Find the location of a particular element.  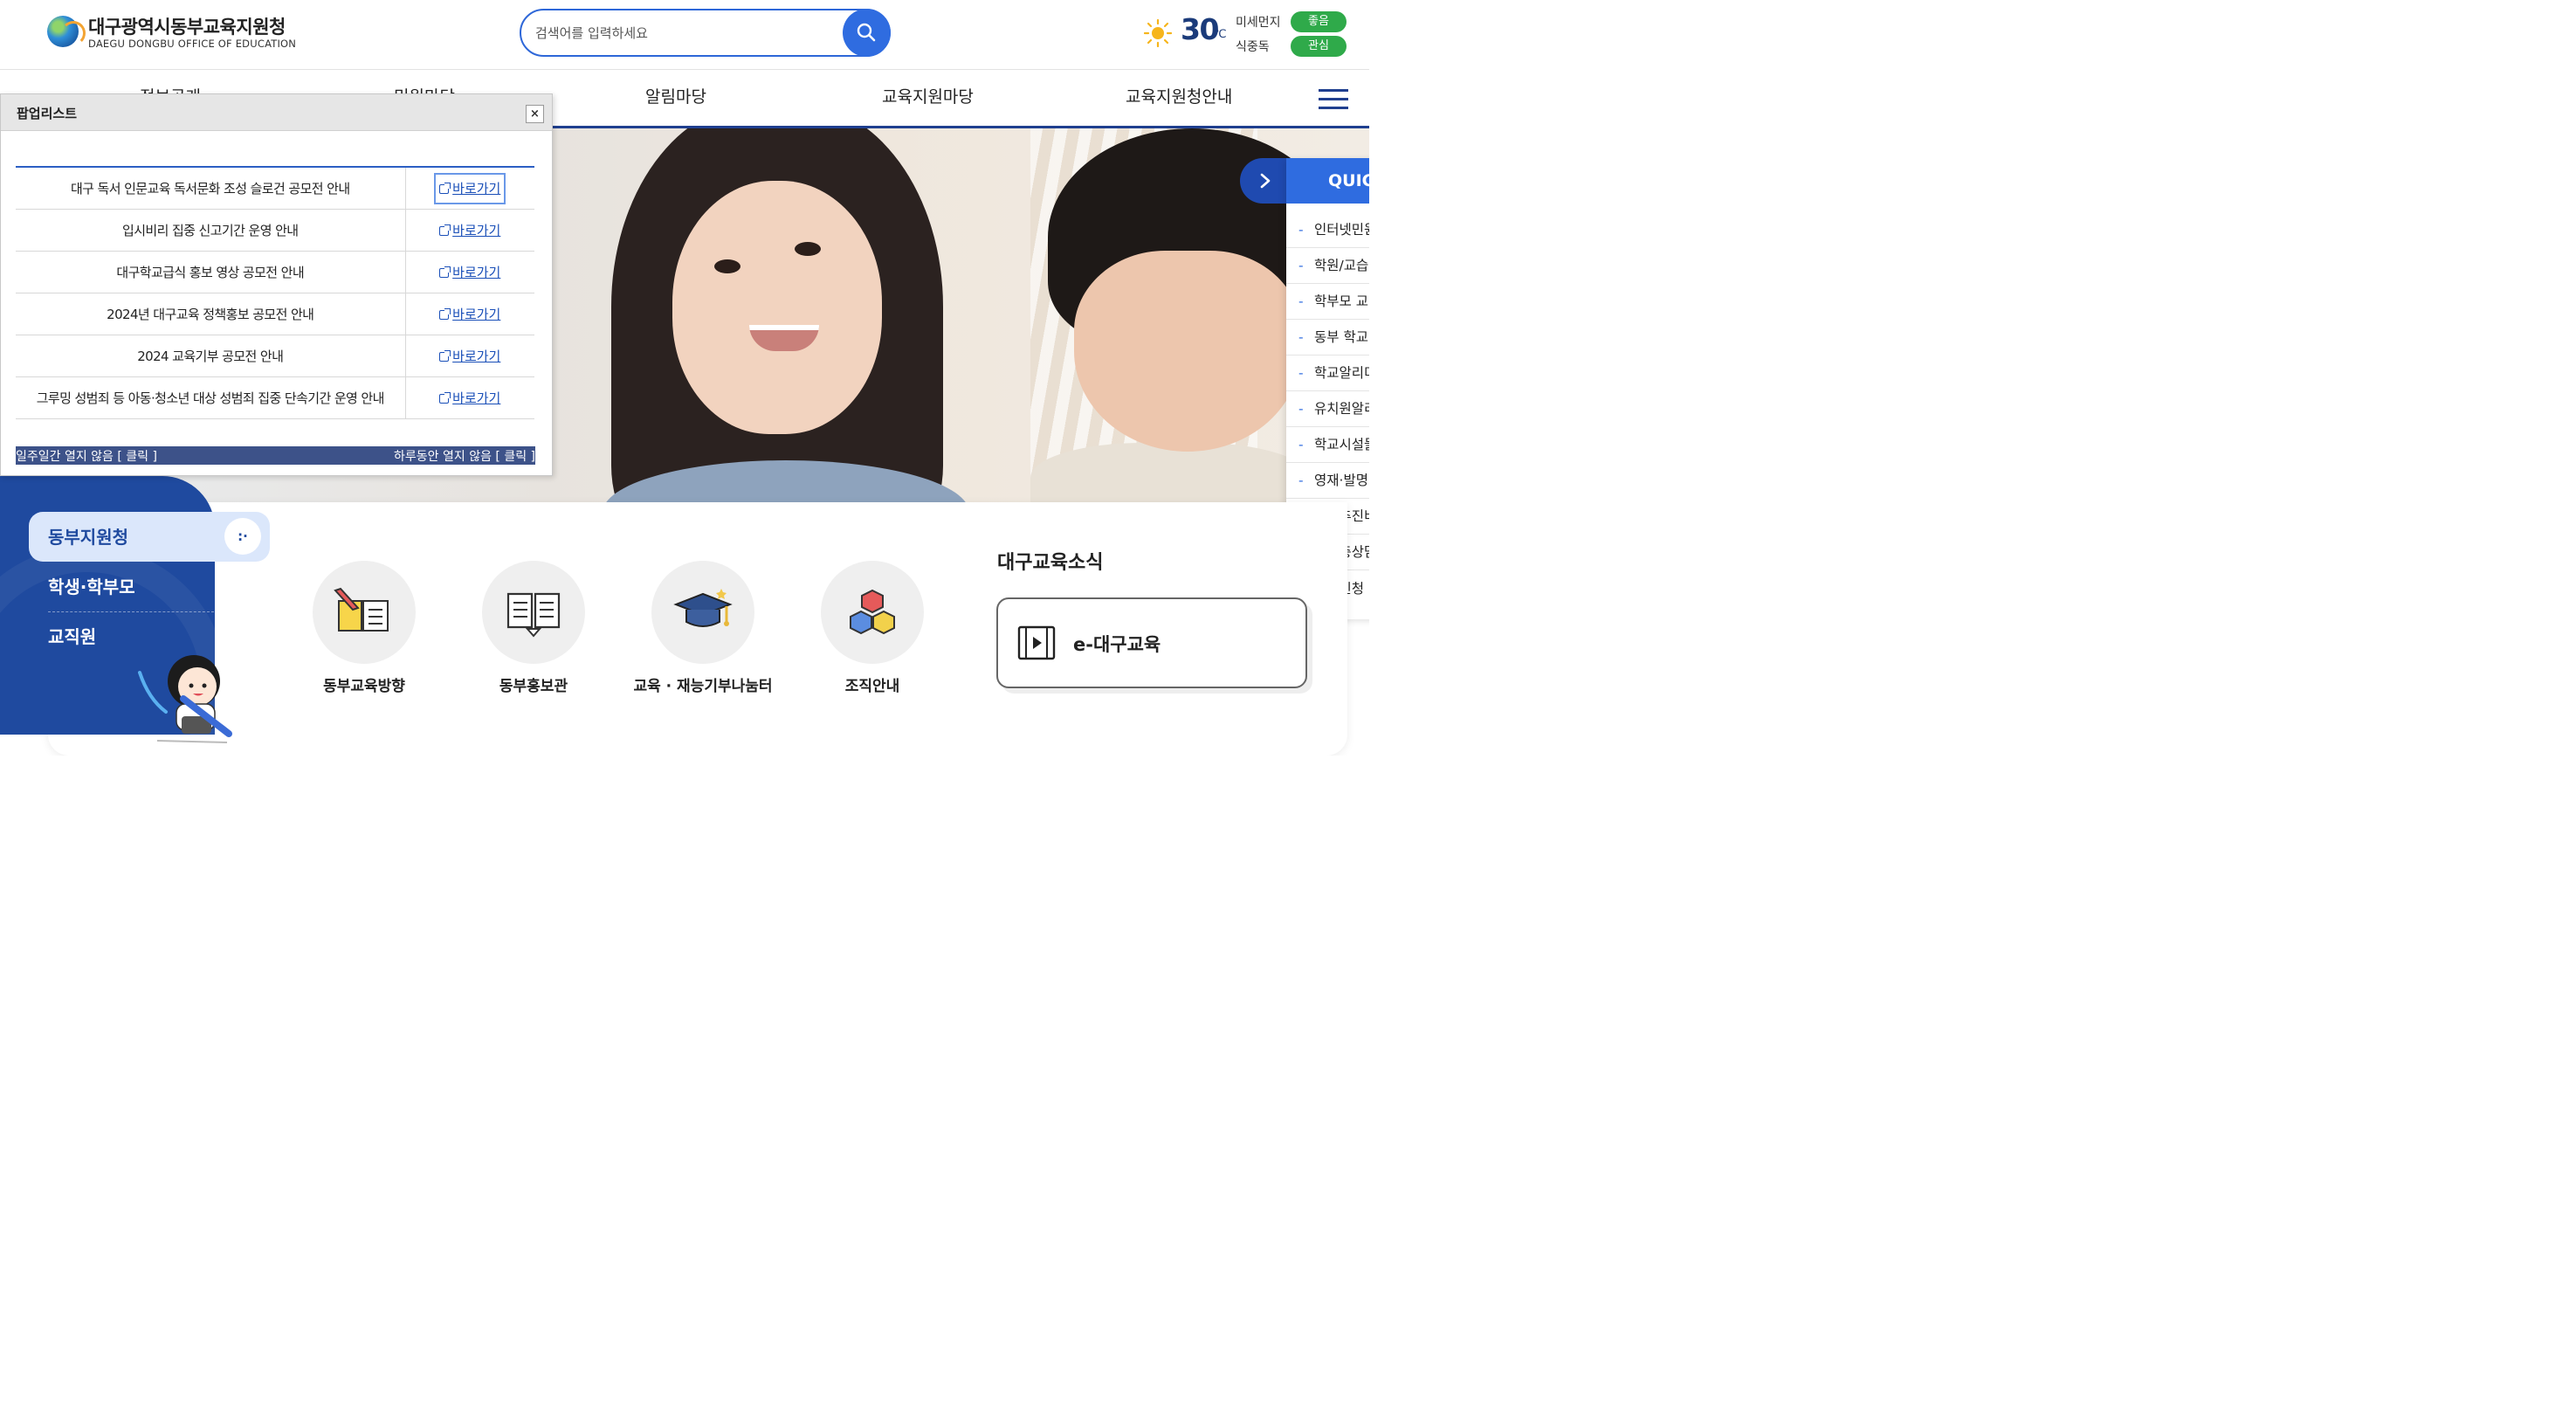

quick-link-donation is located at coordinates (702, 613).